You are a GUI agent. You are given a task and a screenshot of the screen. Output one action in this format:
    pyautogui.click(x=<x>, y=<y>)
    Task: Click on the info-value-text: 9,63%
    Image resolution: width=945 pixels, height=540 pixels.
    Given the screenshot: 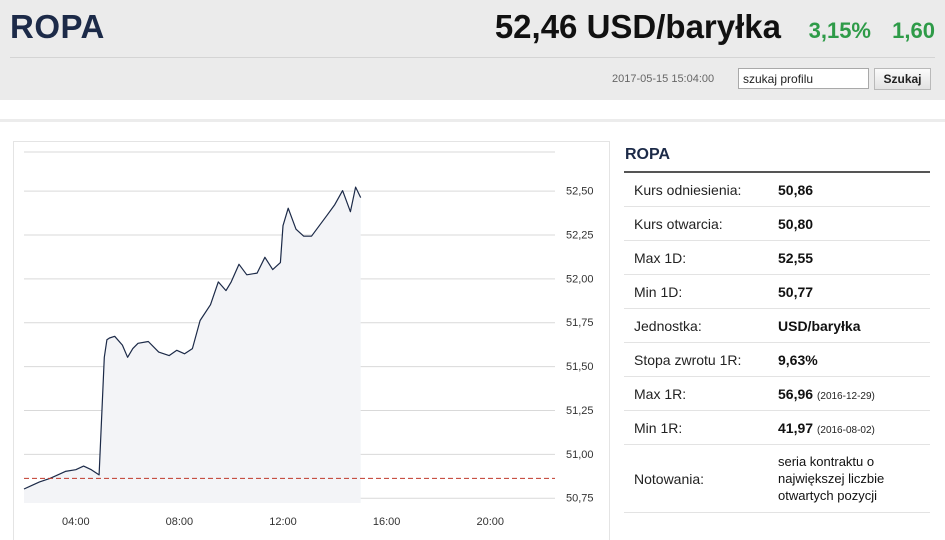 What is the action you would take?
    pyautogui.click(x=798, y=359)
    